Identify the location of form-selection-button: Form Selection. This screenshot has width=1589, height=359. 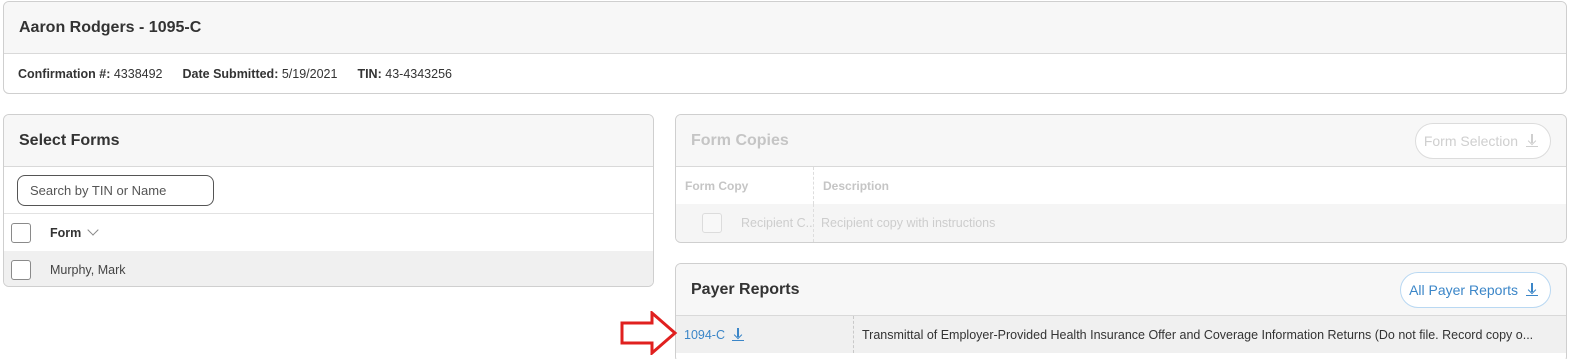
(1482, 140).